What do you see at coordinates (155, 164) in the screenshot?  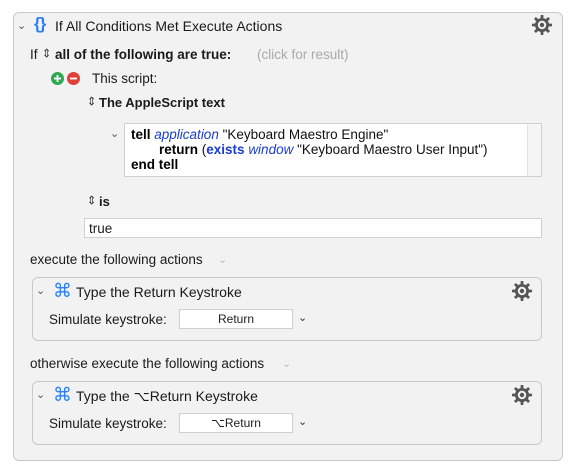 I see `script-line-3: end tell` at bounding box center [155, 164].